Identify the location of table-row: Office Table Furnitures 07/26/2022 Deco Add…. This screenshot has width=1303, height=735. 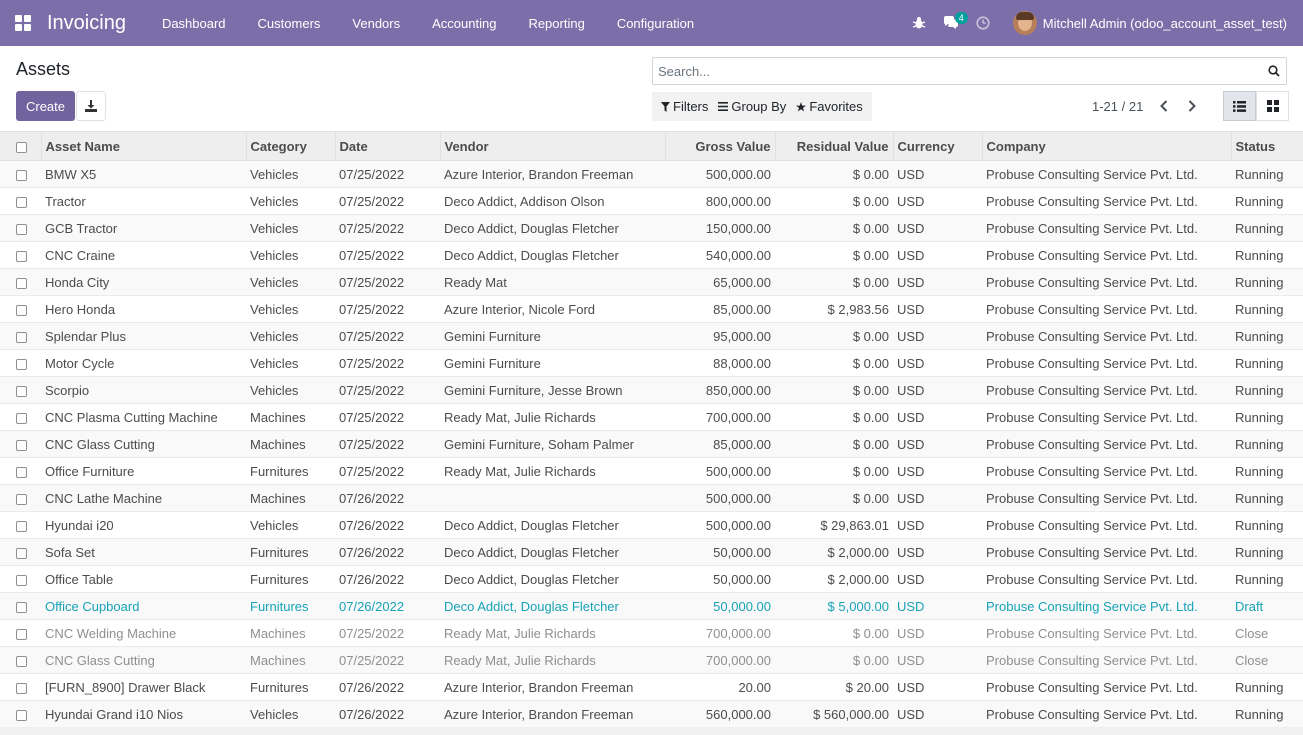
(651, 579).